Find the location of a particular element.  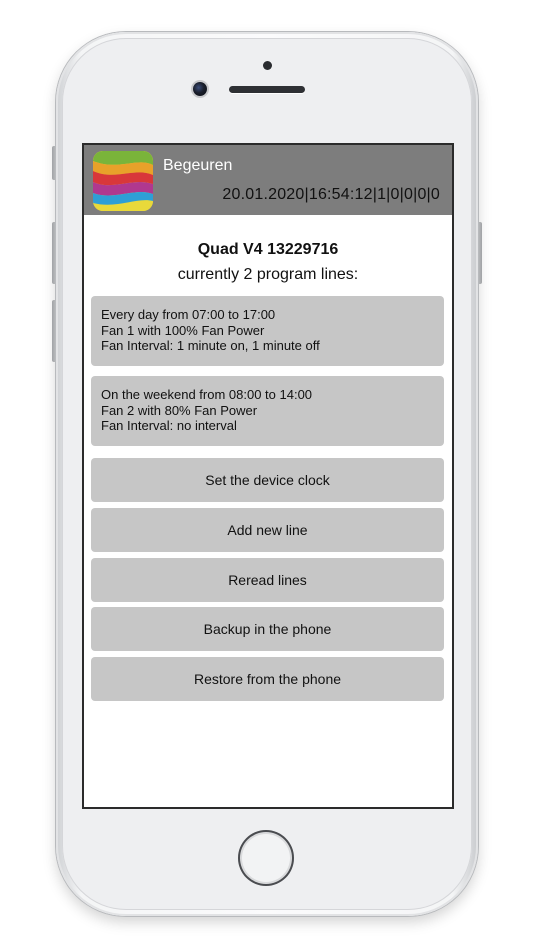

reread-lines-button: Reread lines is located at coordinates (267, 580).